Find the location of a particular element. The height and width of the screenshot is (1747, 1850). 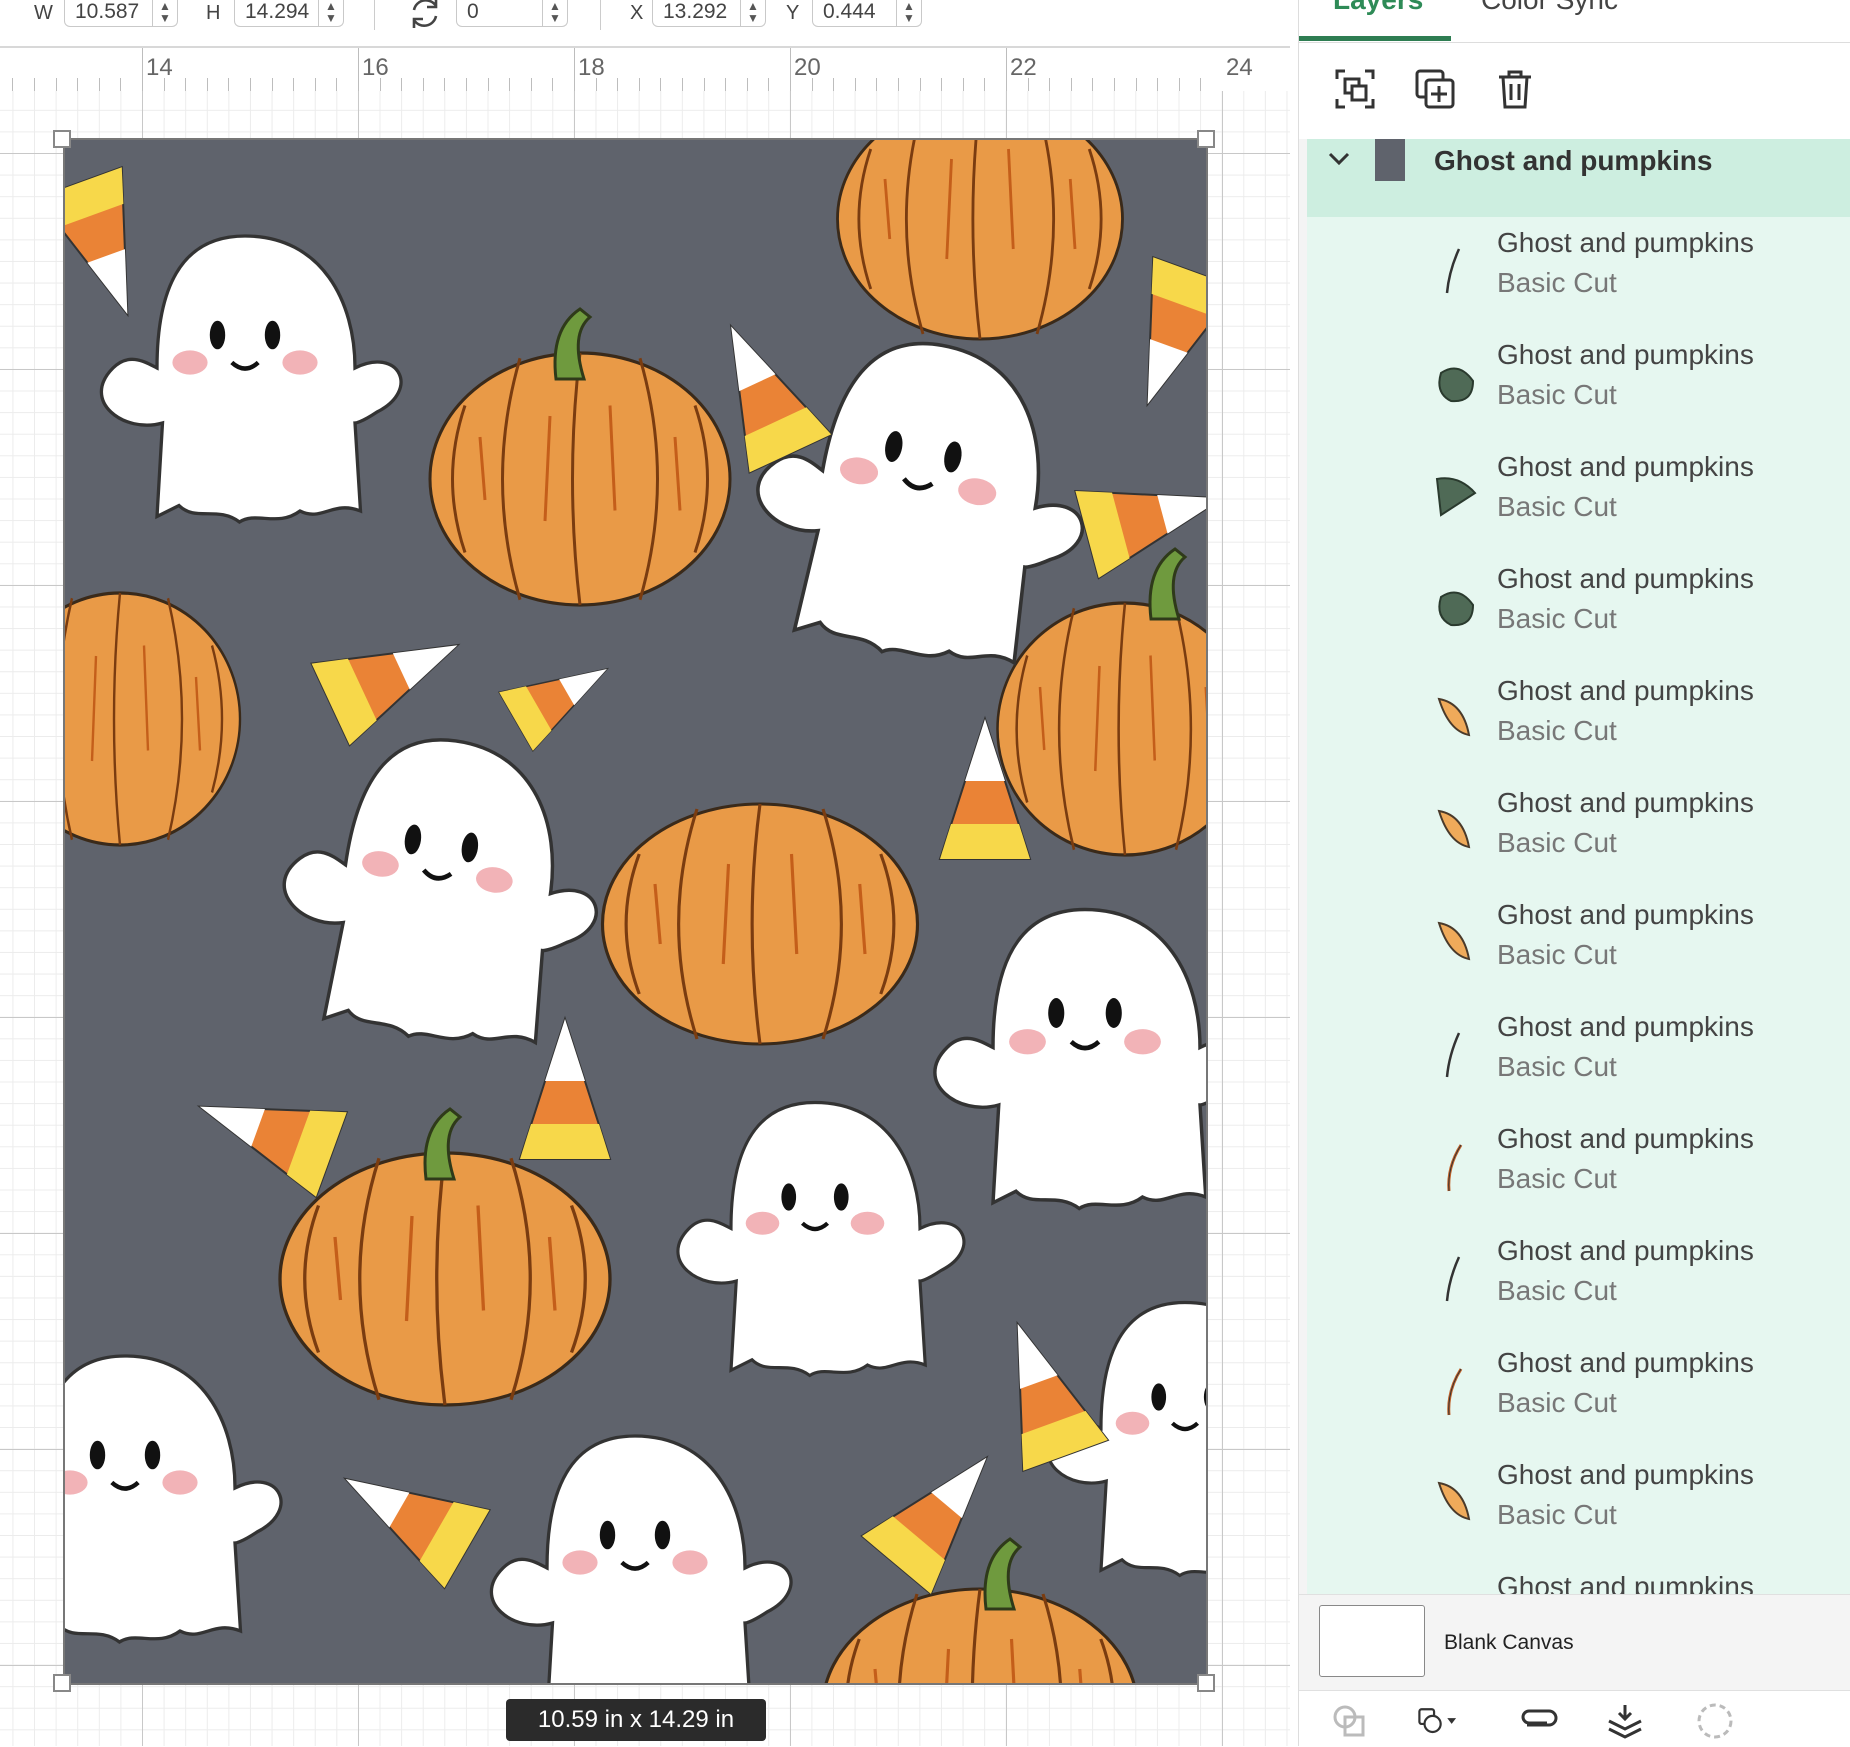

resize-handle-bottom-right is located at coordinates (1206, 1683).